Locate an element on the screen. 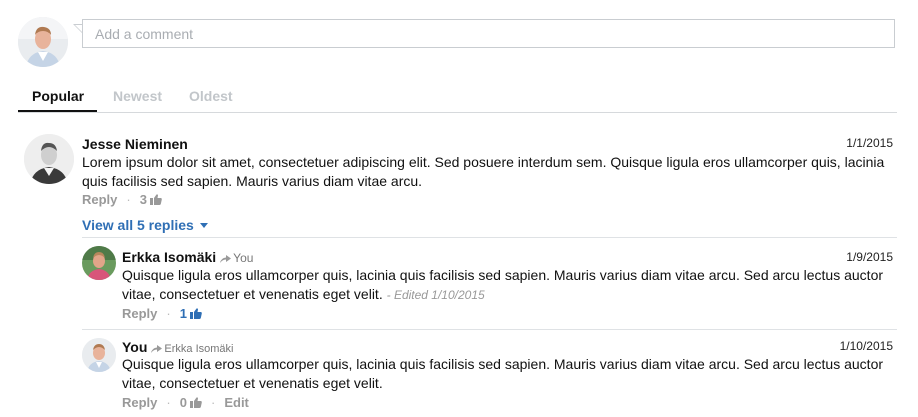  add-comment-input is located at coordinates (488, 33).